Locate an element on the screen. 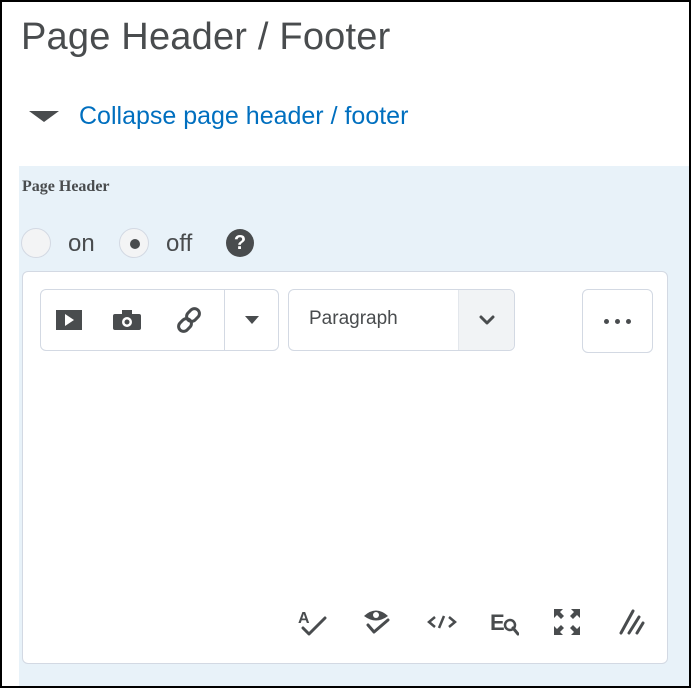 The width and height of the screenshot is (691, 688). dropdown-caret-icon is located at coordinates (252, 320).